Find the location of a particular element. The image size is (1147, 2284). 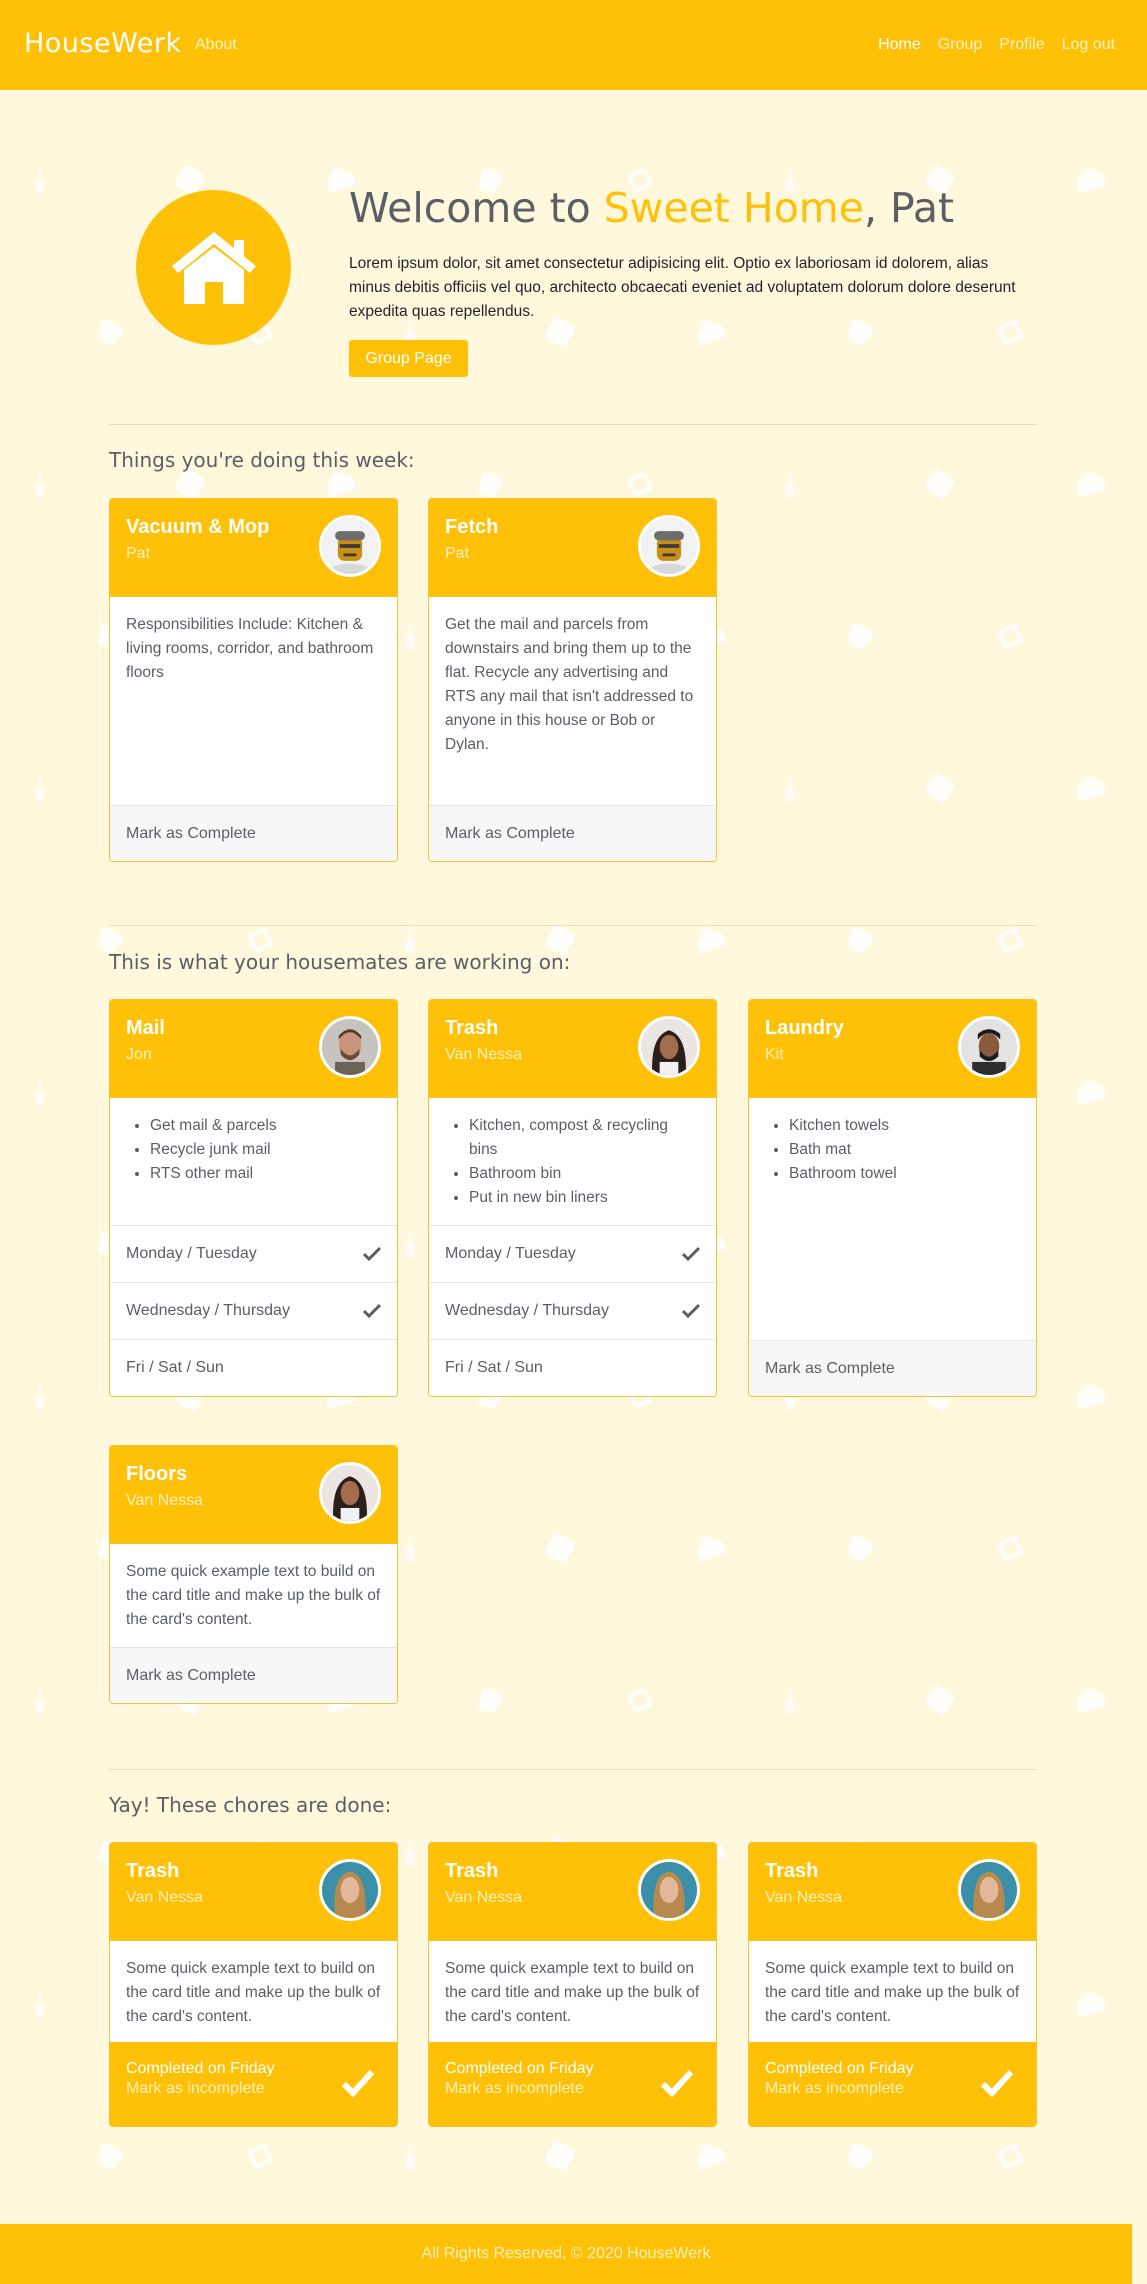

page-title: Welcome to Sweet Home, Pat is located at coordinates (651, 208).